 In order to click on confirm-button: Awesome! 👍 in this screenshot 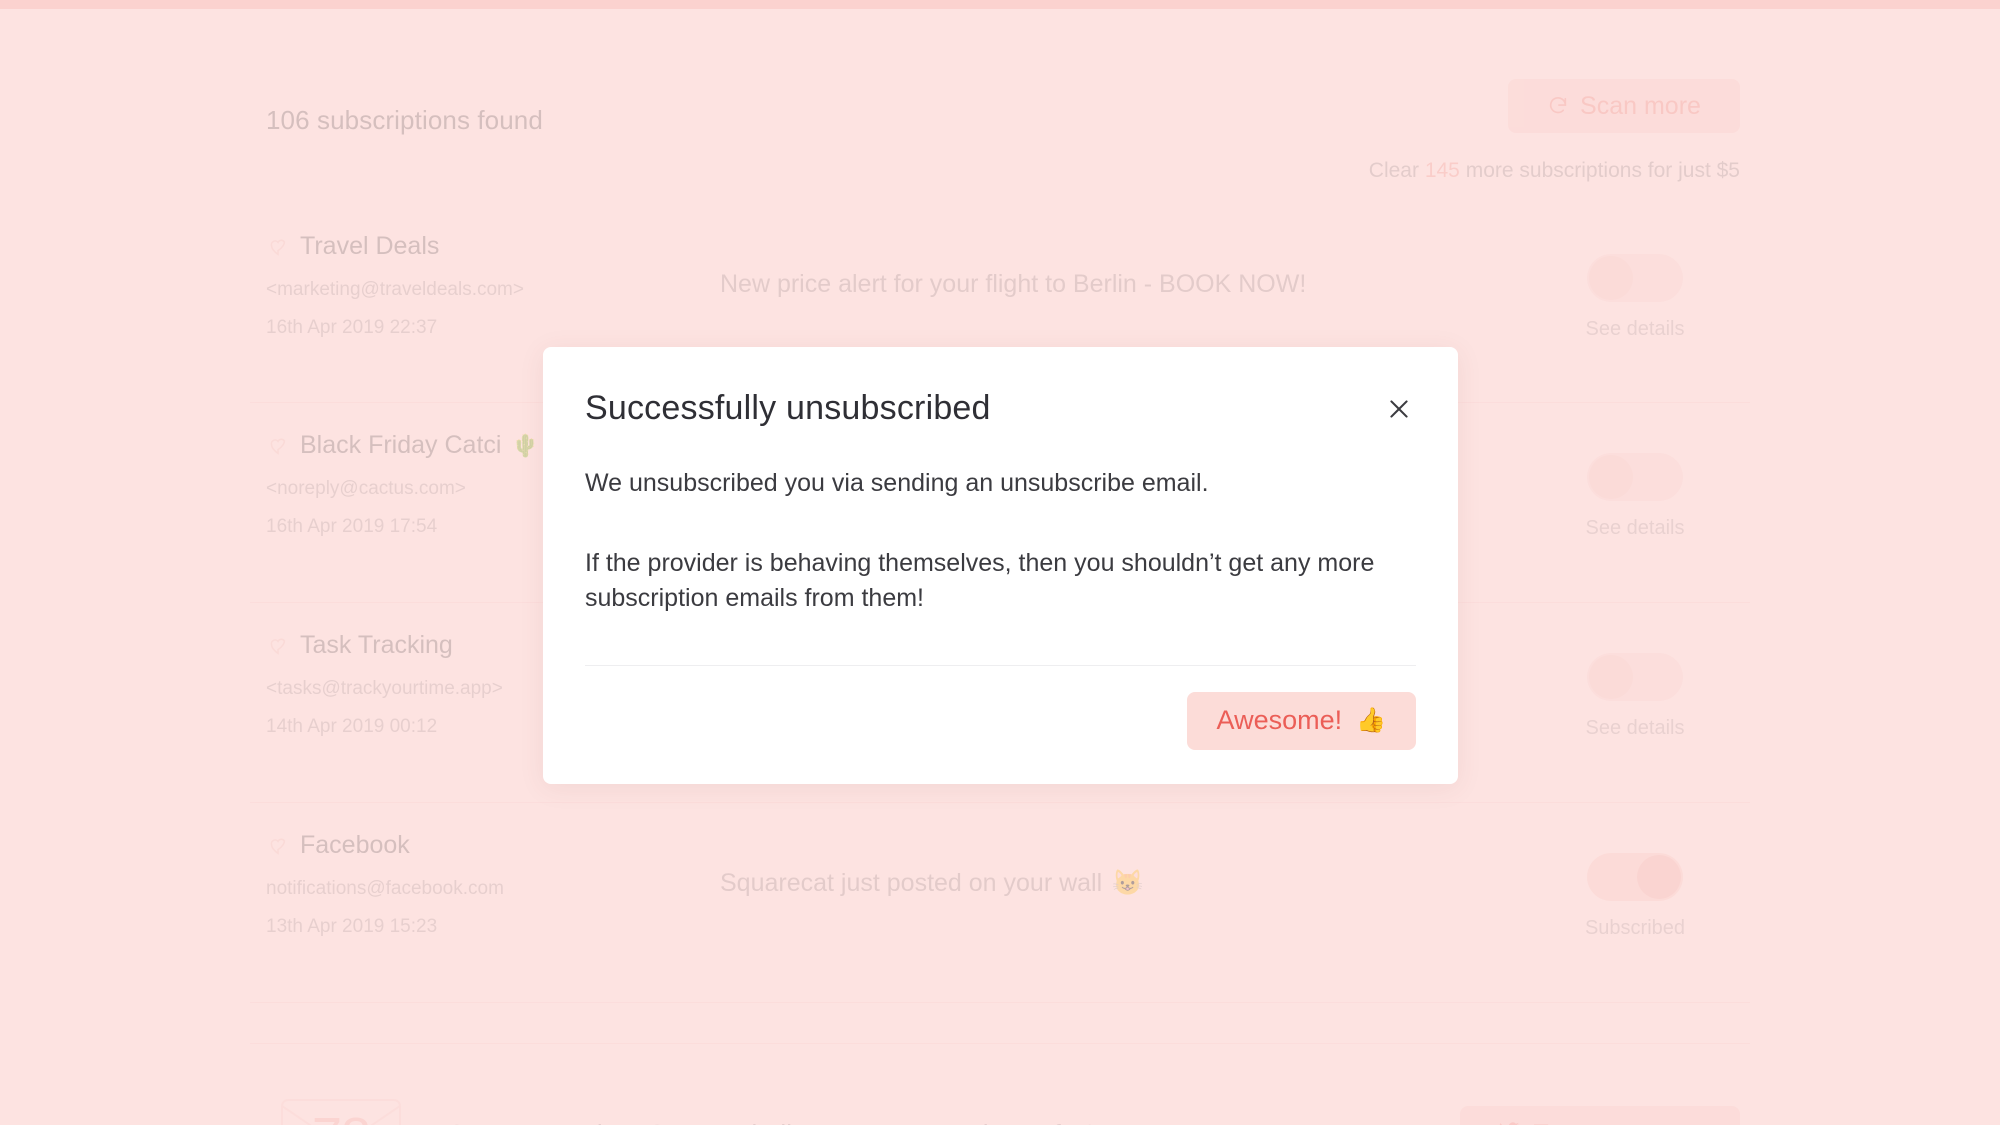, I will do `click(1301, 720)`.